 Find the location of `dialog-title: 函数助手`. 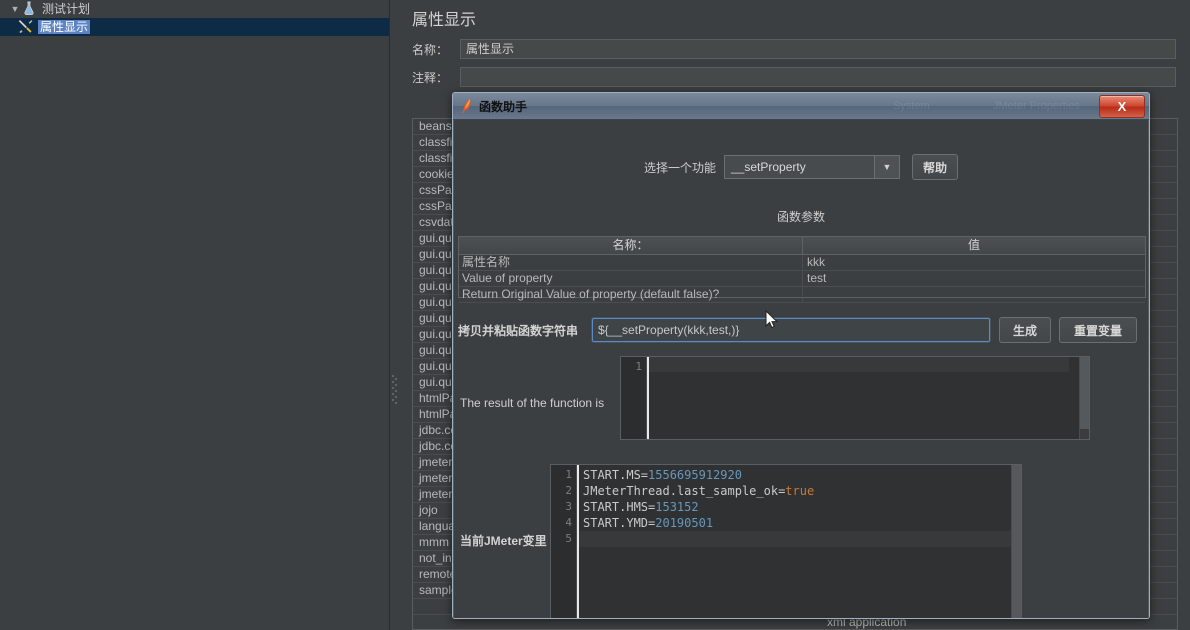

dialog-title: 函数助手 is located at coordinates (503, 107).